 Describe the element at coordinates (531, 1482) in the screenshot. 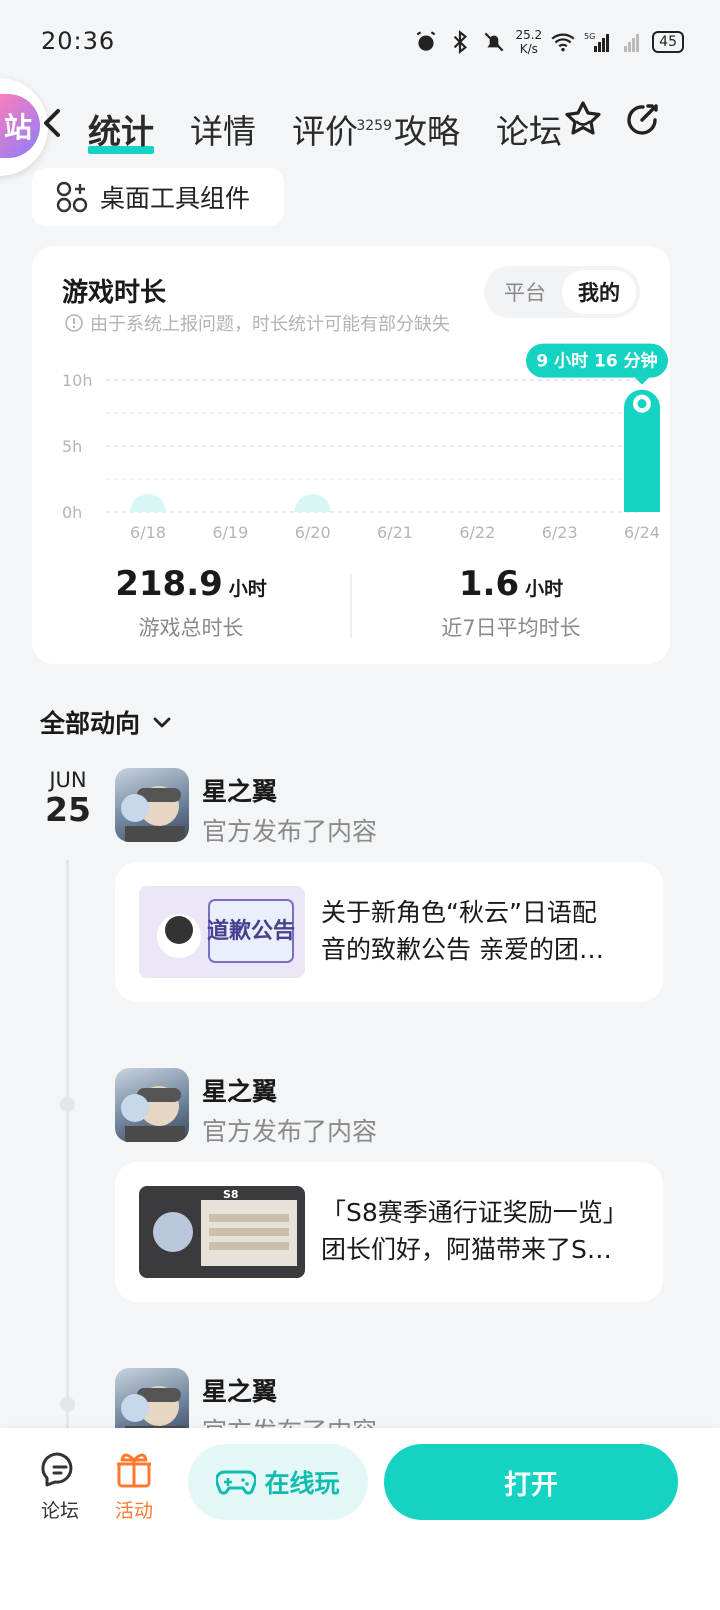

I see `open-game-button: 打开` at that location.